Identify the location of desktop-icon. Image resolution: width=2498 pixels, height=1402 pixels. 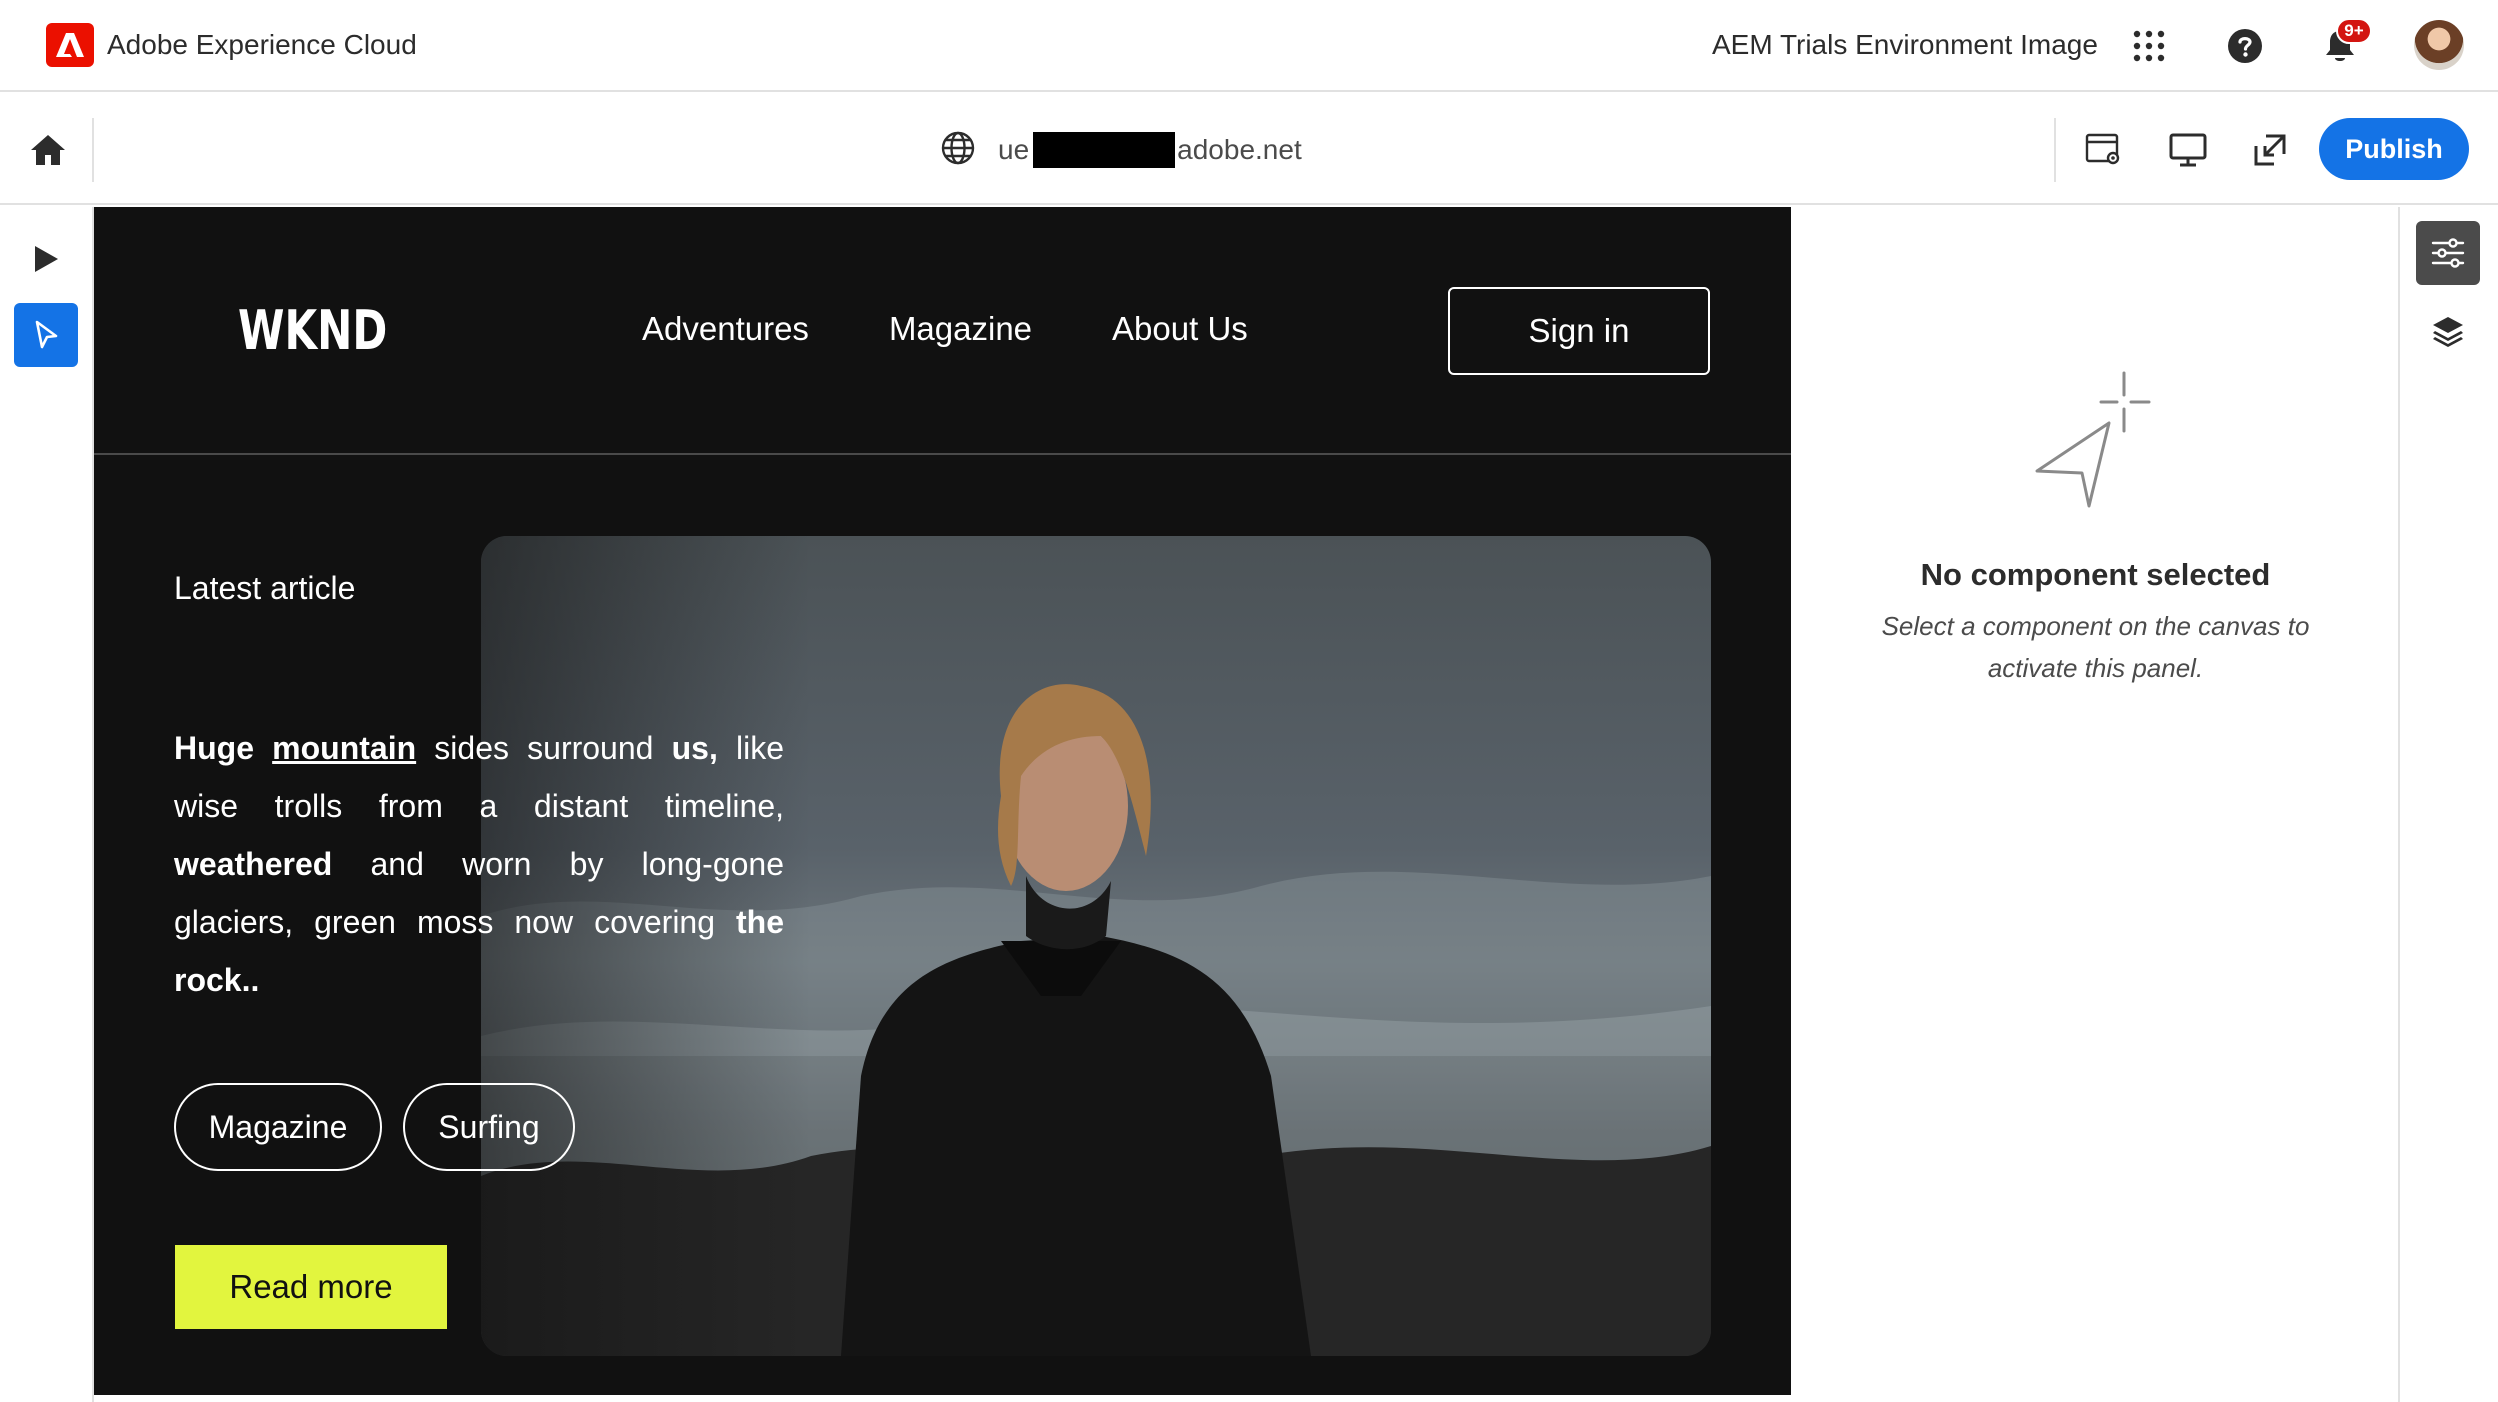
(2188, 150).